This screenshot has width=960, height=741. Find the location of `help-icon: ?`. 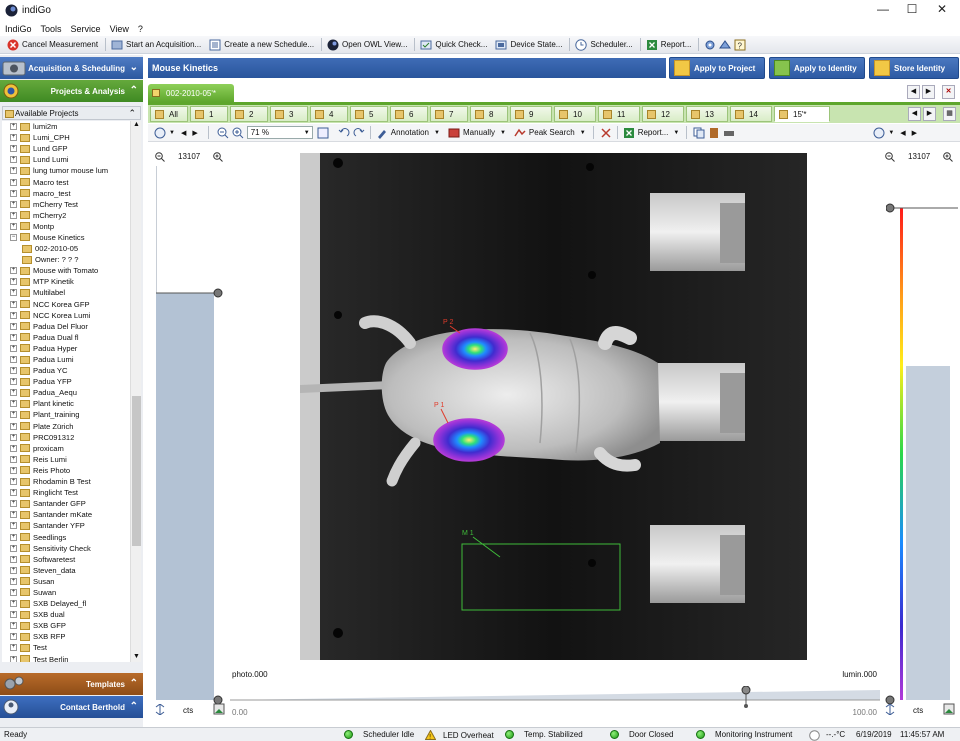

help-icon: ? is located at coordinates (740, 45).